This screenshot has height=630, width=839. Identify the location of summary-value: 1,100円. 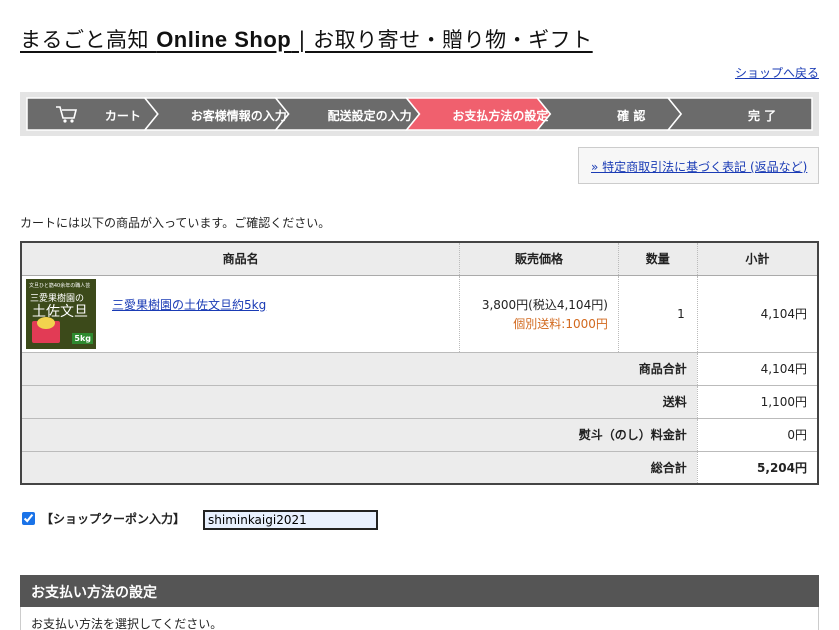
(757, 401).